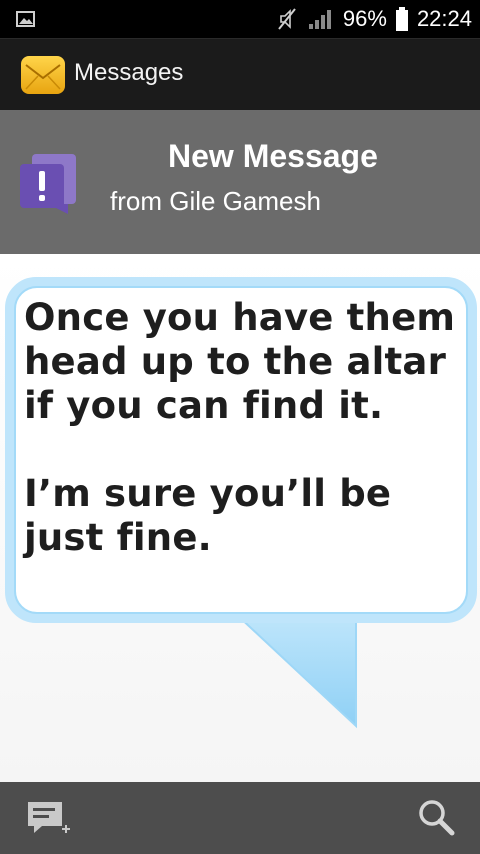 The height and width of the screenshot is (854, 480). I want to click on app-title: Messages, so click(129, 72).